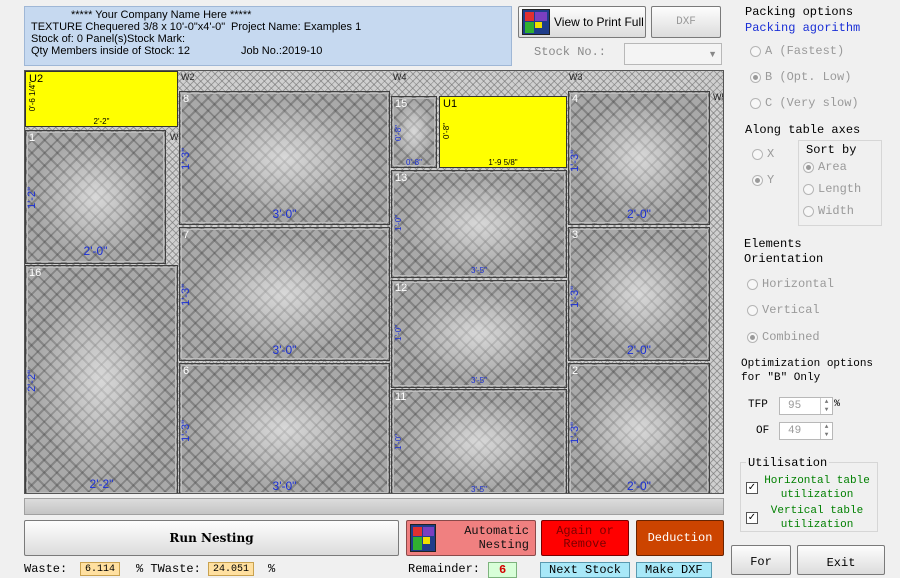 This screenshot has width=900, height=578. I want to click on exit-button: Exit, so click(841, 560).